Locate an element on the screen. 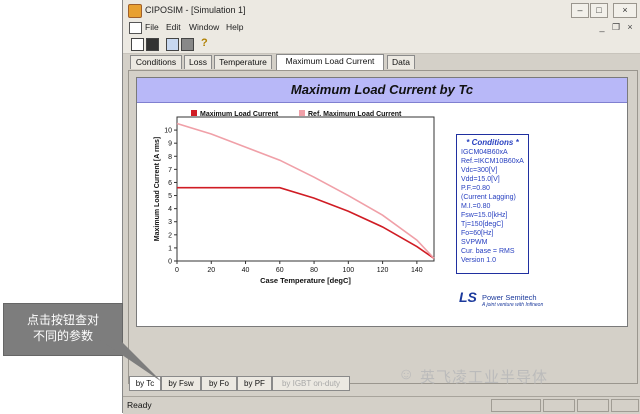 This screenshot has height=414, width=640. x-tick-label: 80 is located at coordinates (314, 270).